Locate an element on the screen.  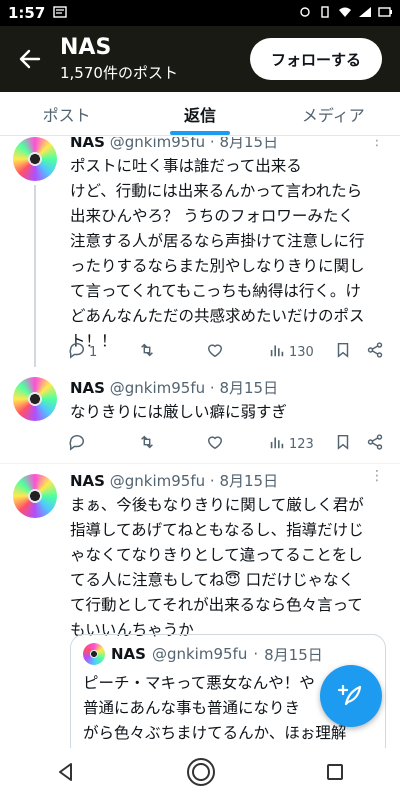
triangle-back-icon is located at coordinates (65, 772).